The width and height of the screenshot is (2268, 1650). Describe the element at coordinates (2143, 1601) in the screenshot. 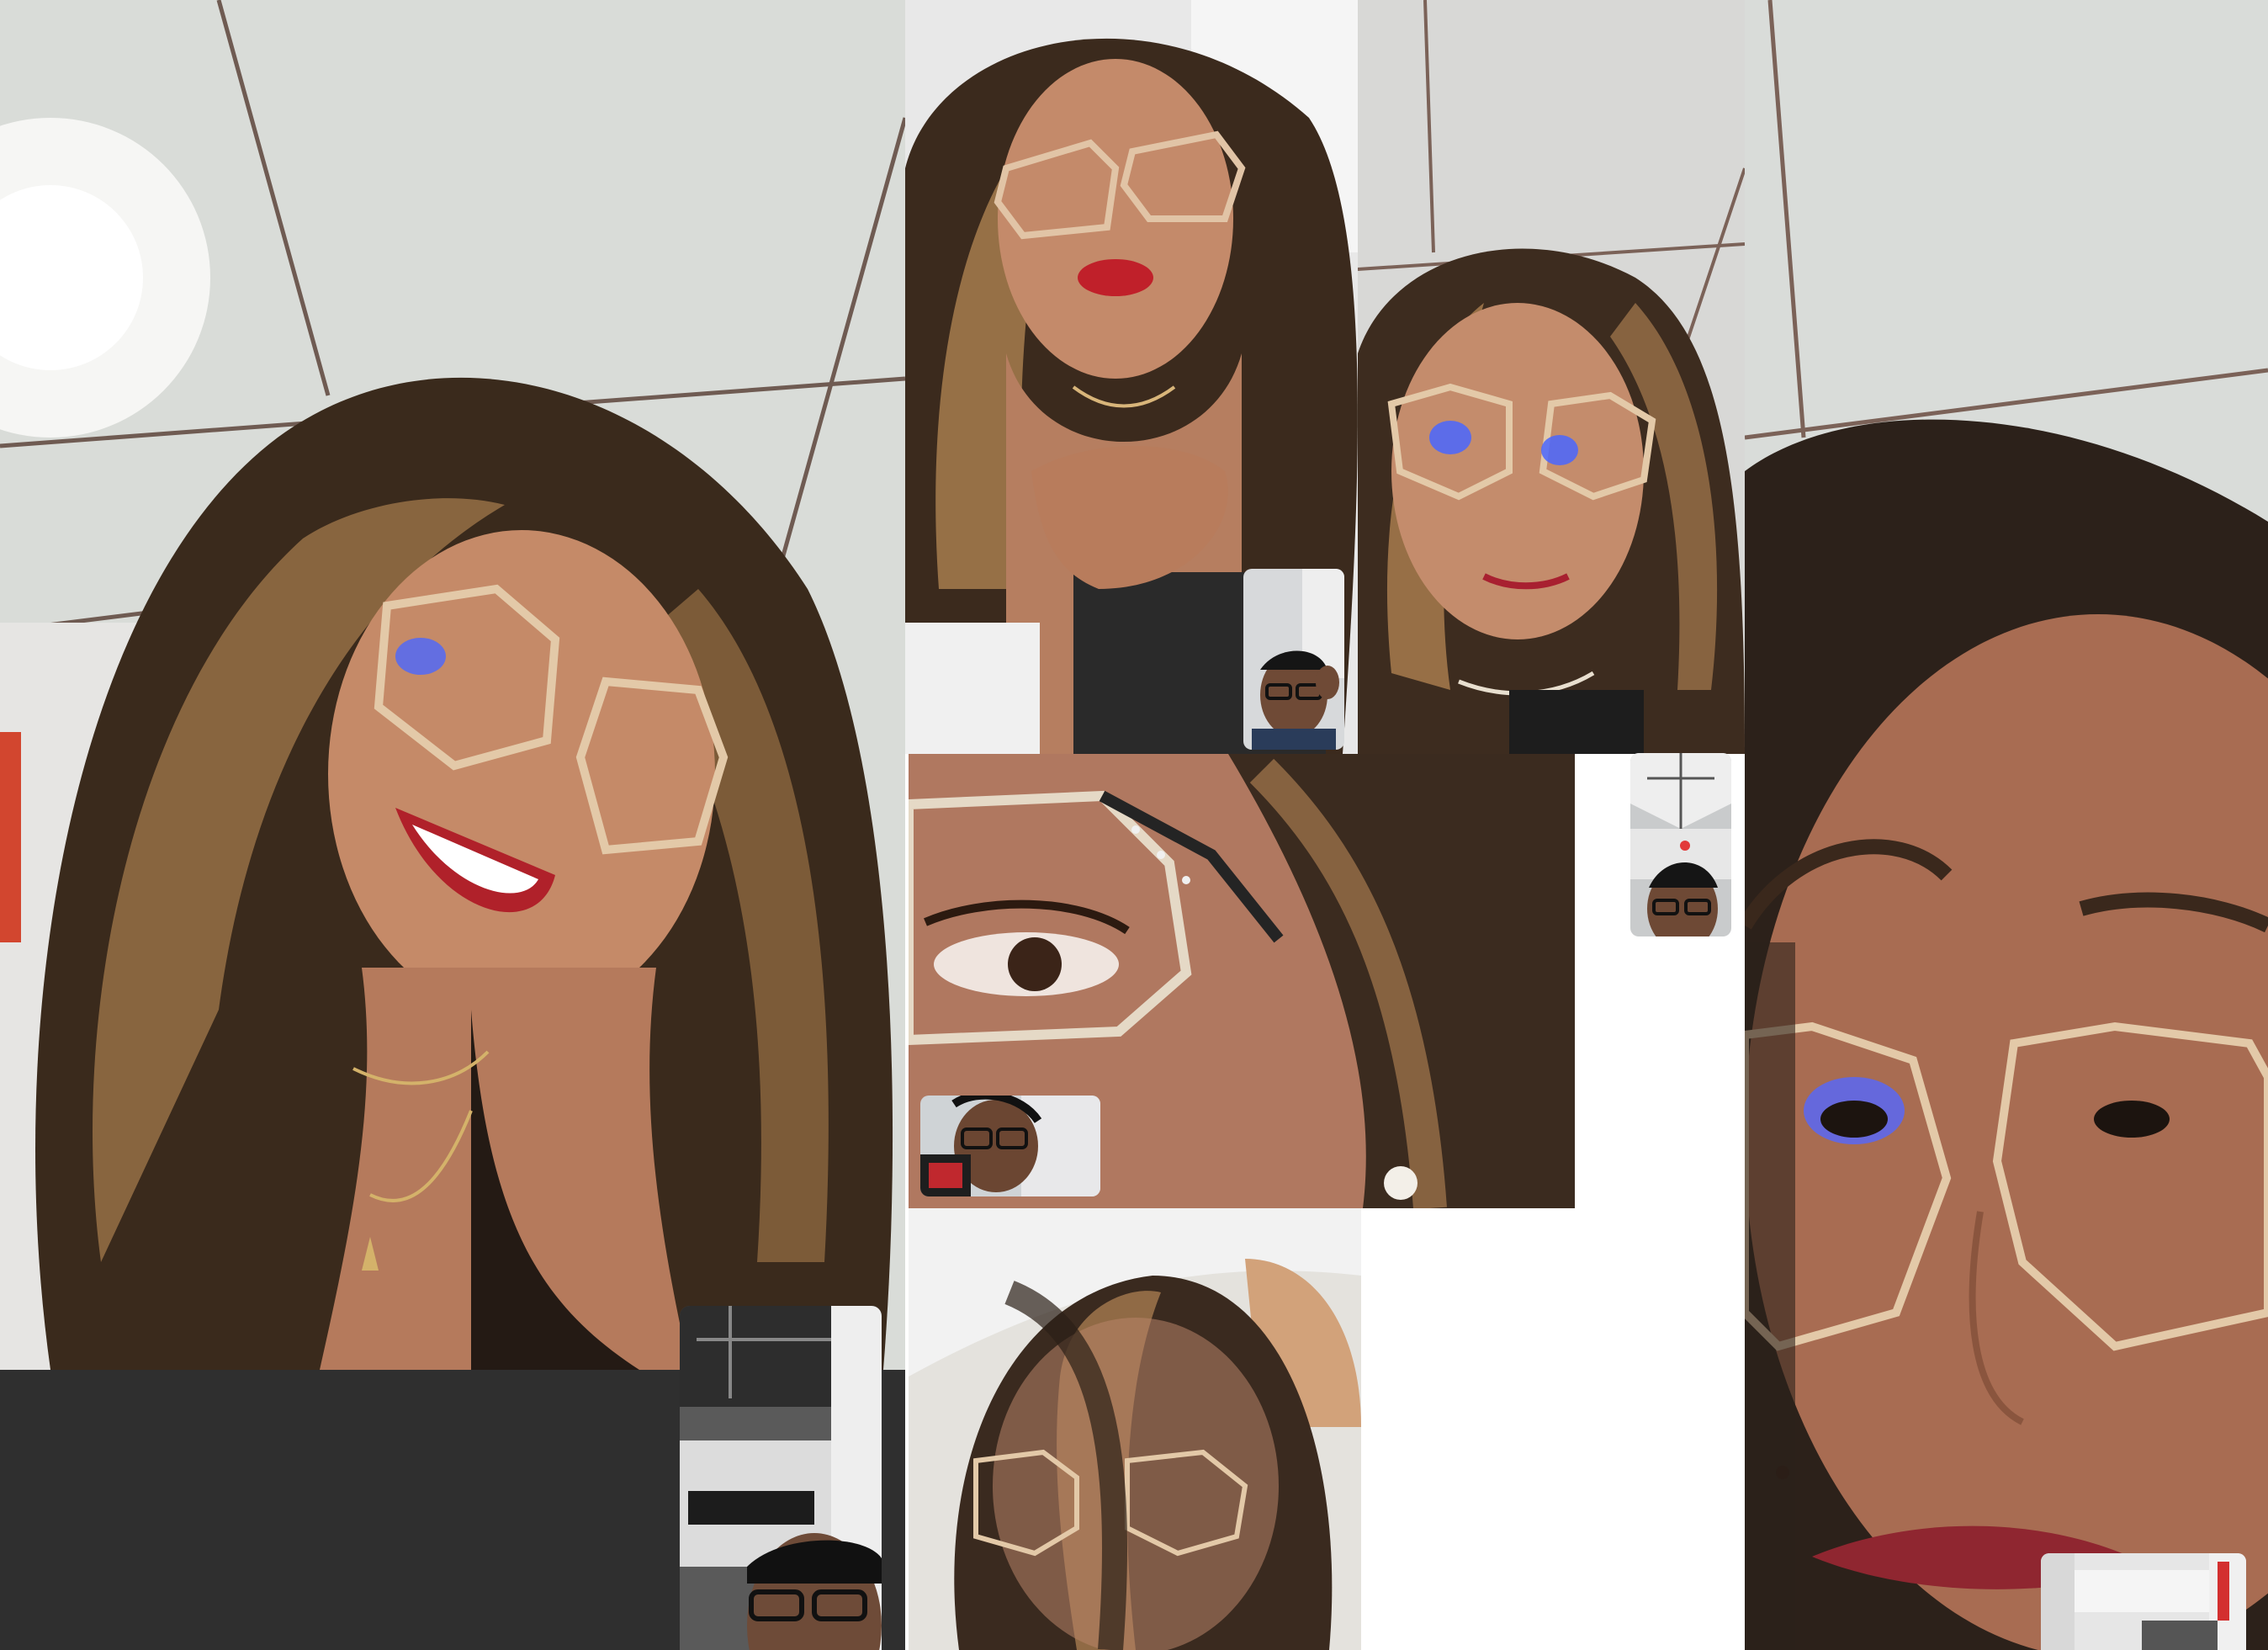

I see `self-view-thumbnail-room` at that location.